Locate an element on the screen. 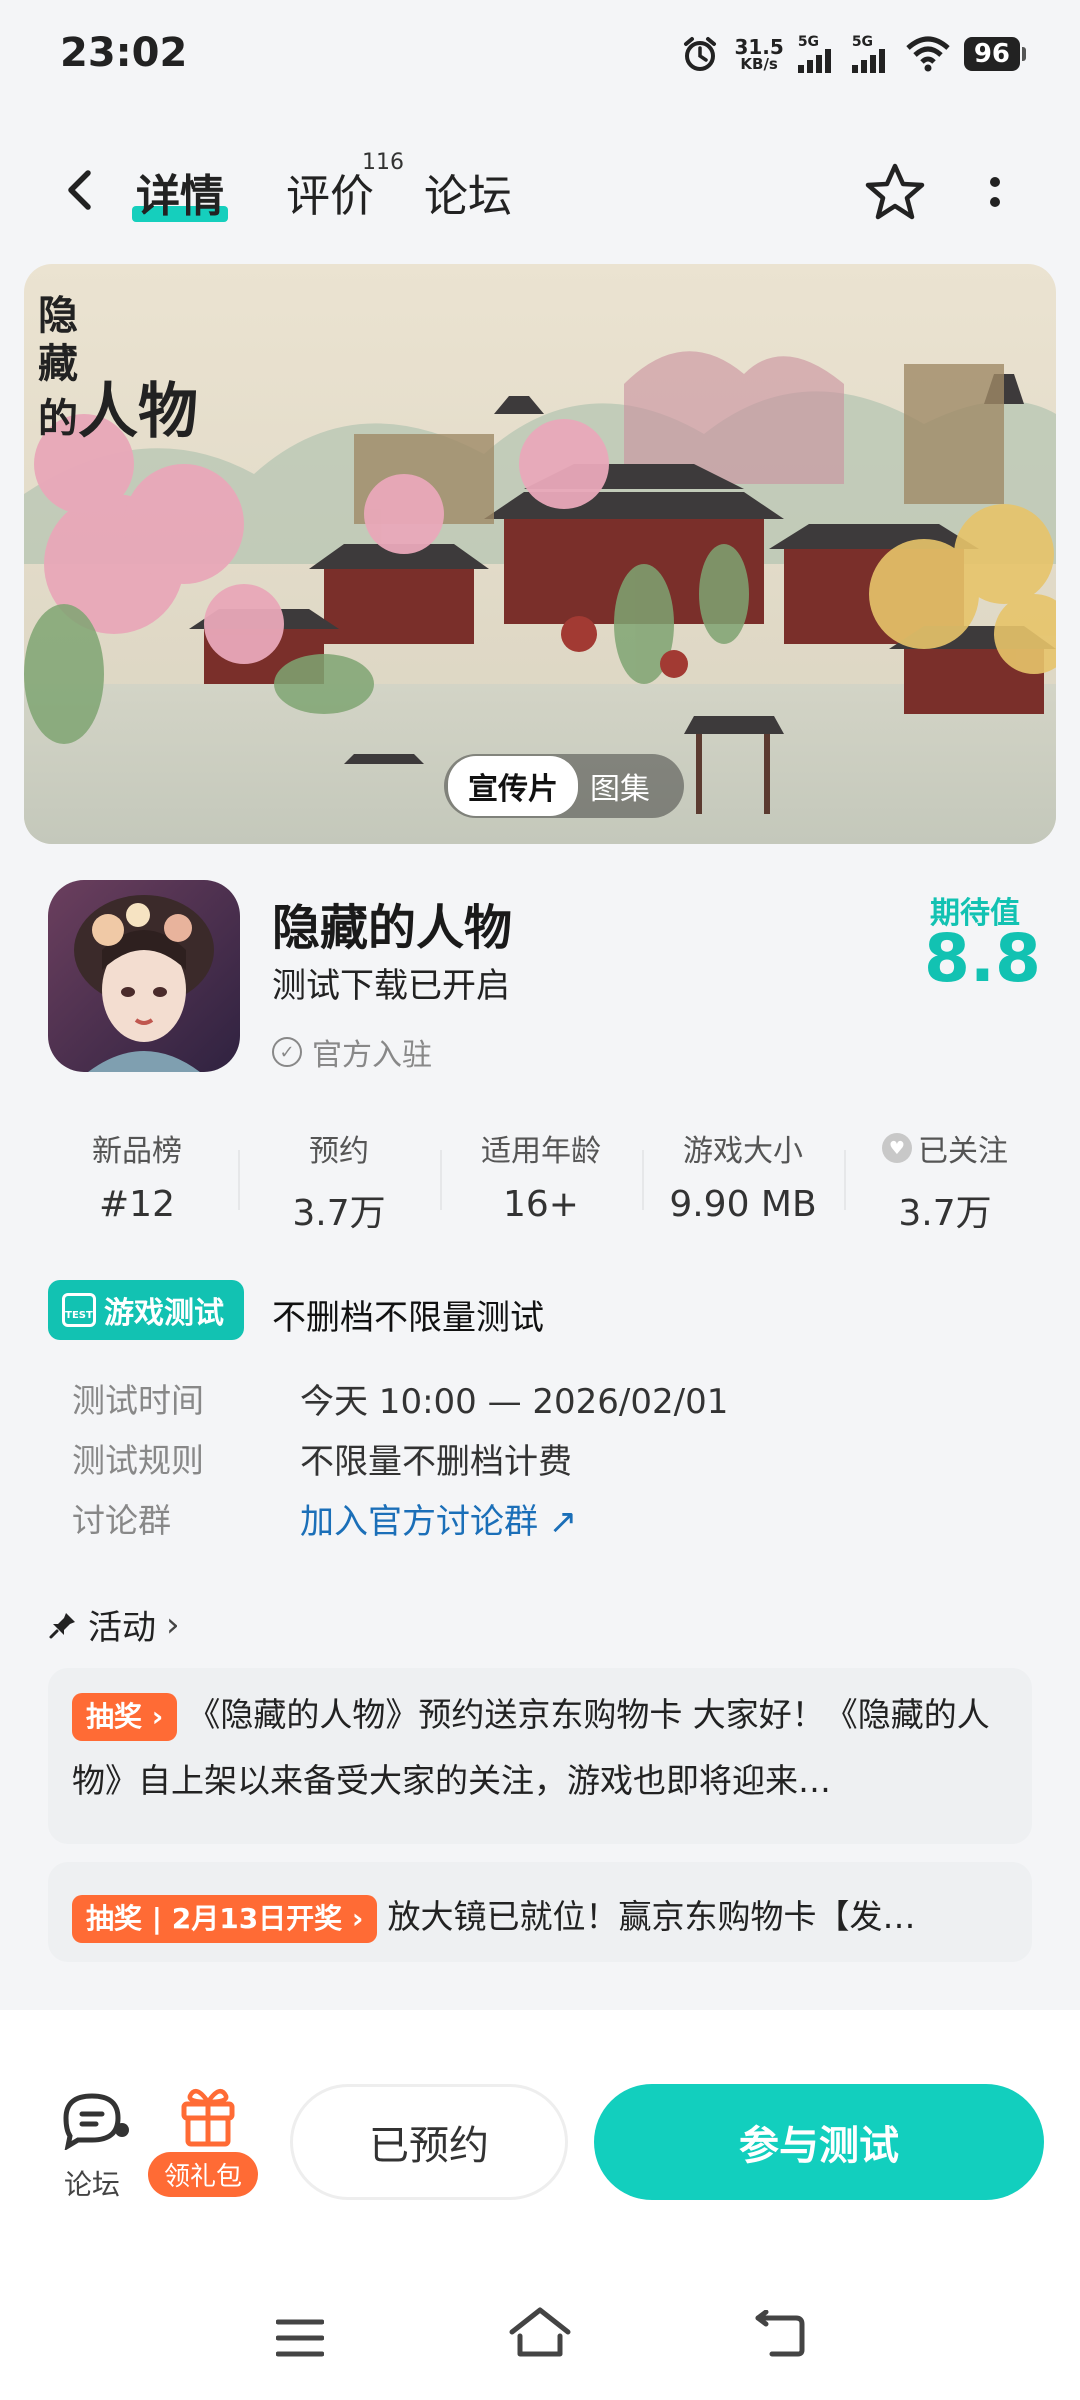 The width and height of the screenshot is (1080, 2400). status-icons: 31.5 KB/s 5G 5G 96 is located at coordinates (853, 54).